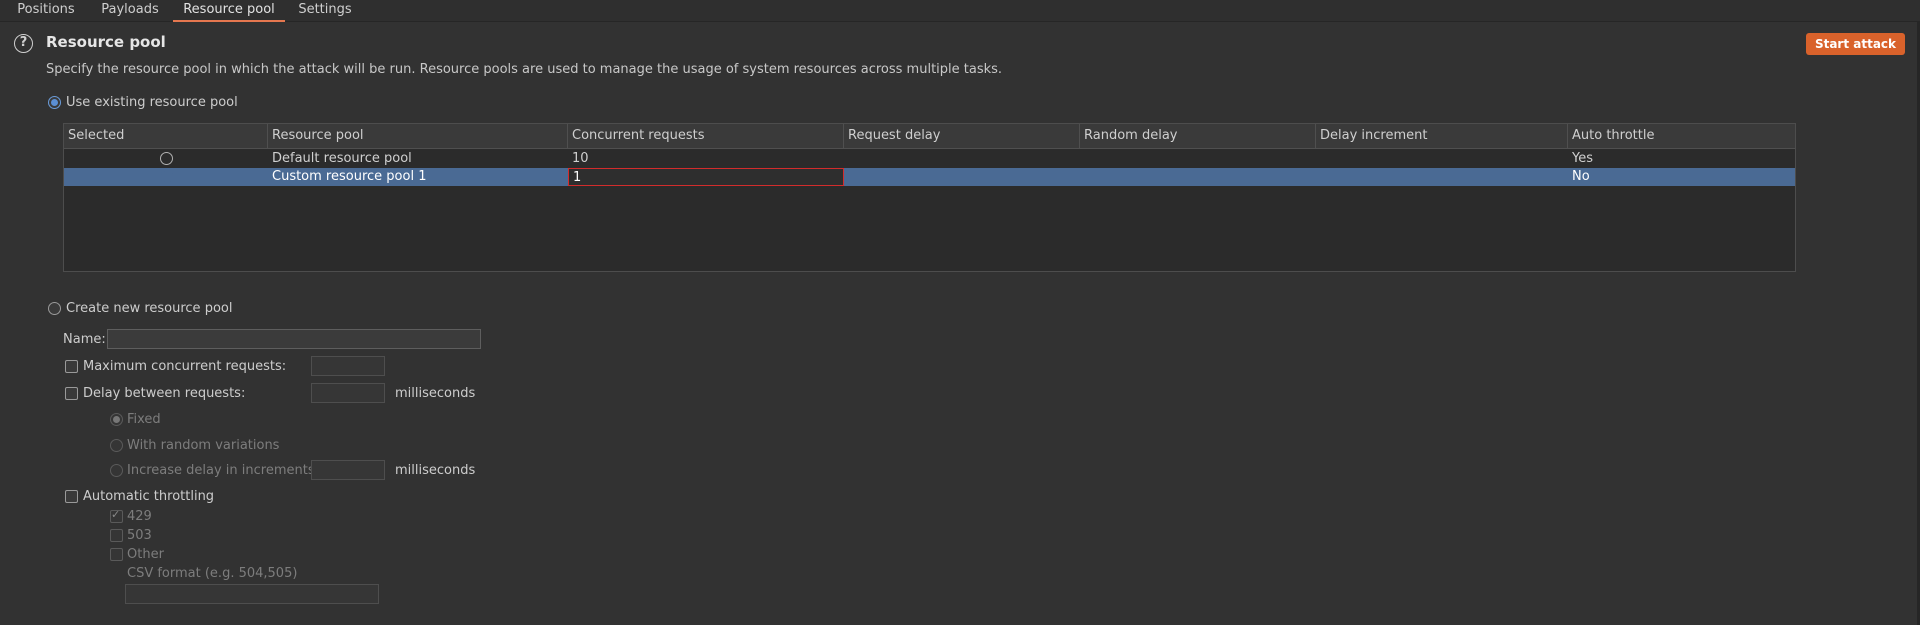  I want to click on column-delay-increment: Delay increment, so click(1442, 136).